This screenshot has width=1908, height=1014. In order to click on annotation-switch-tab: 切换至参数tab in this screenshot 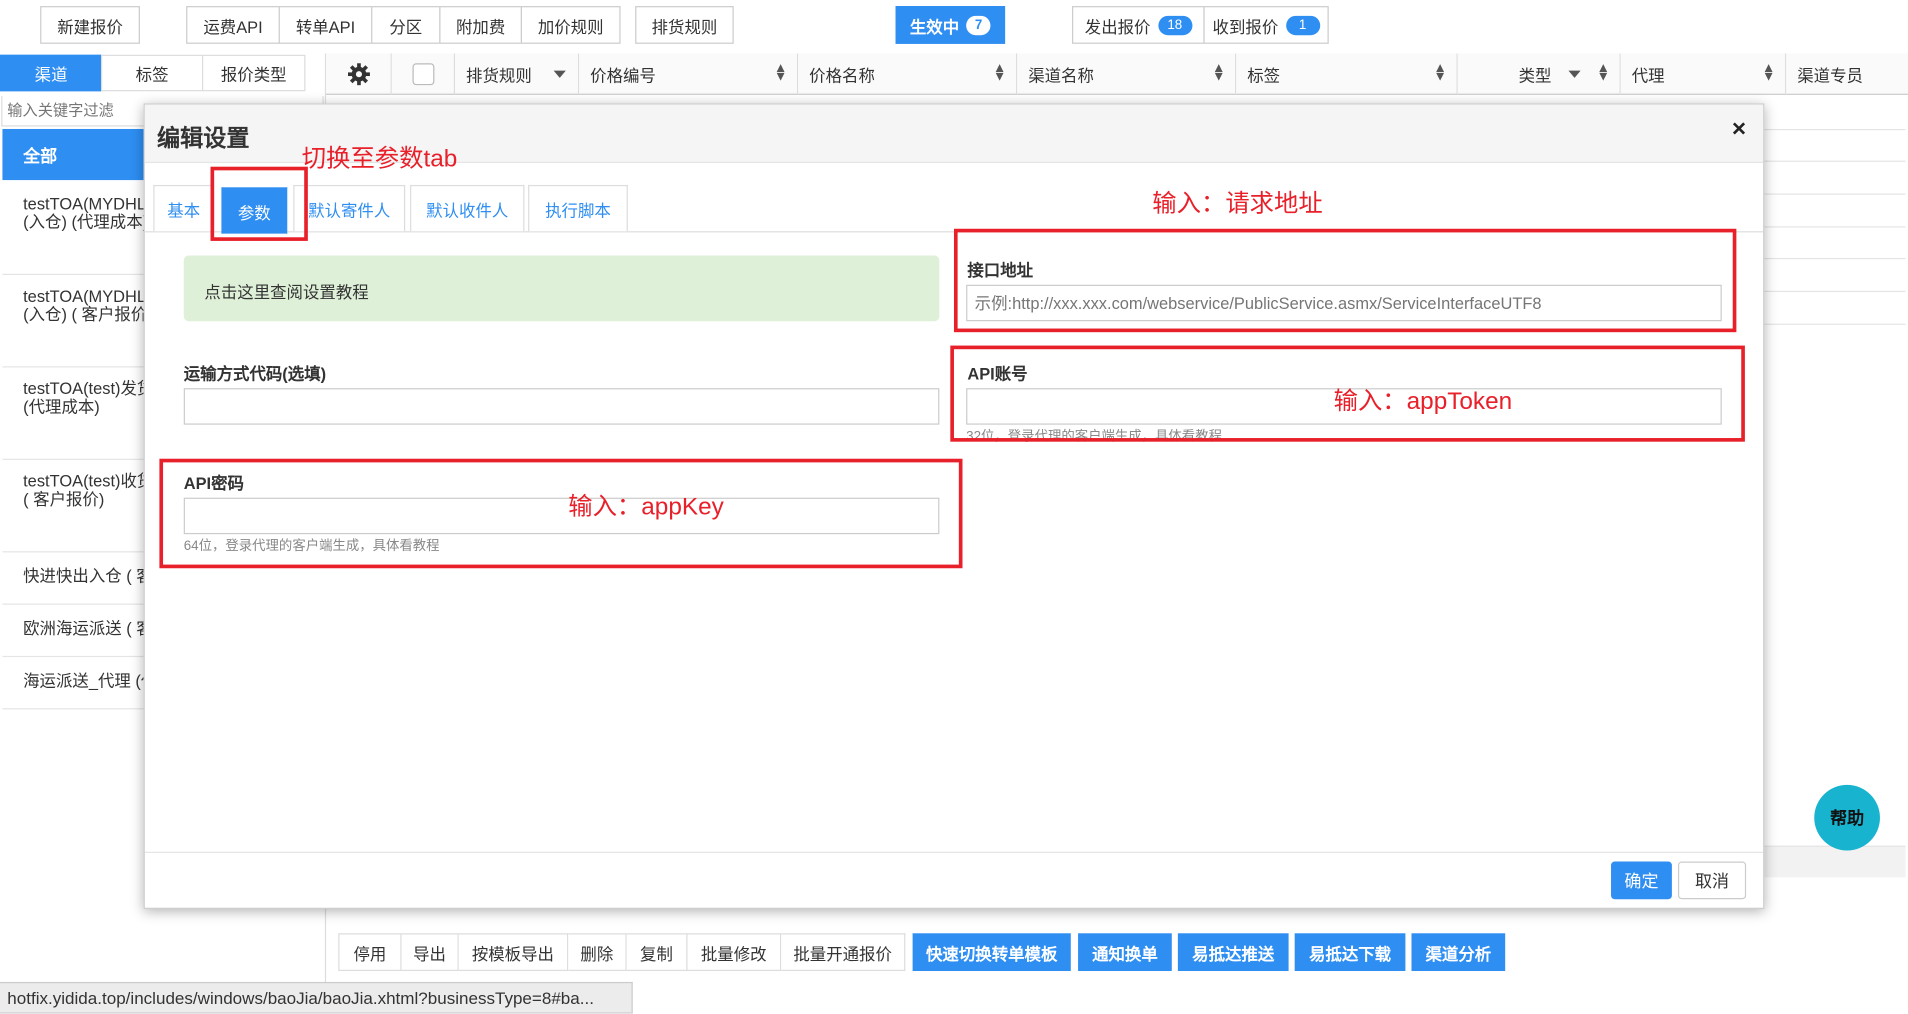, I will do `click(379, 159)`.